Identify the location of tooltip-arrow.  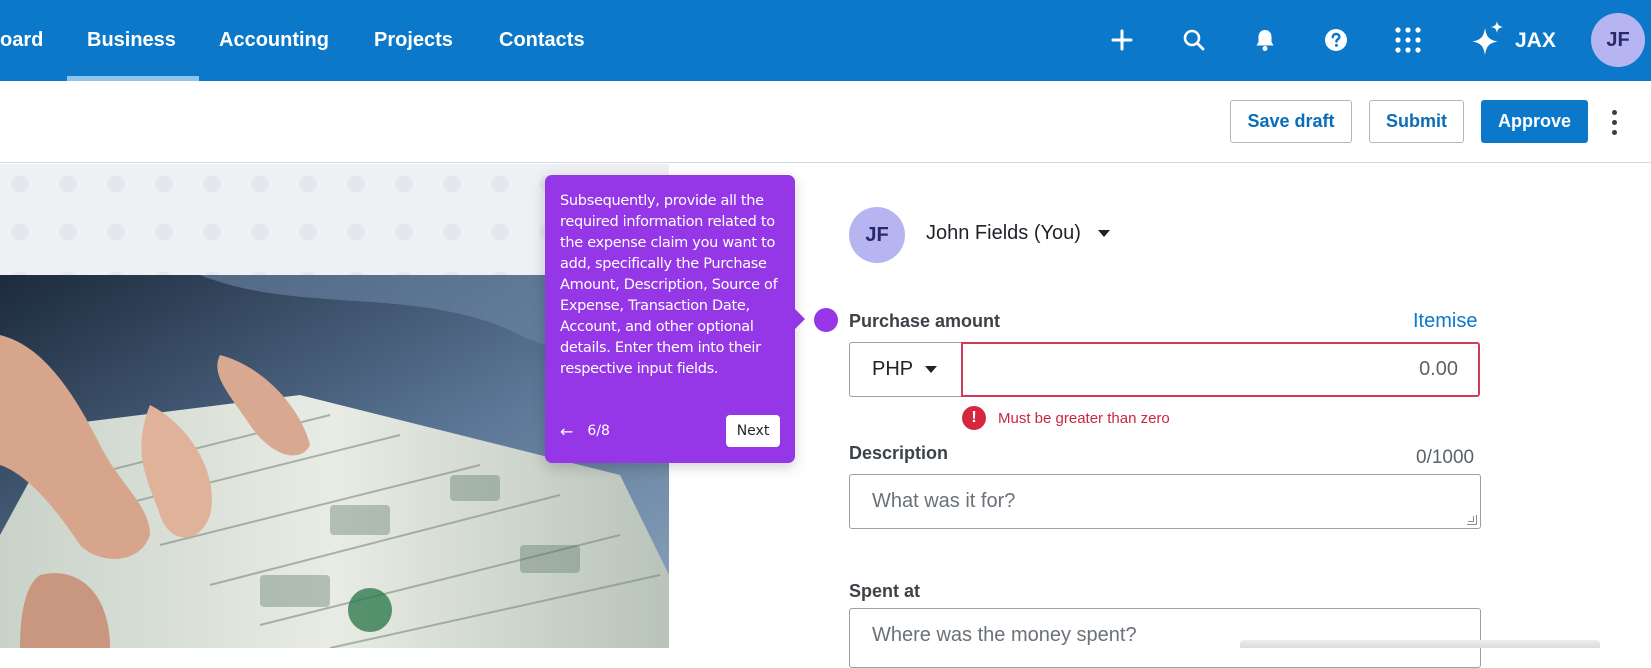
(800, 319).